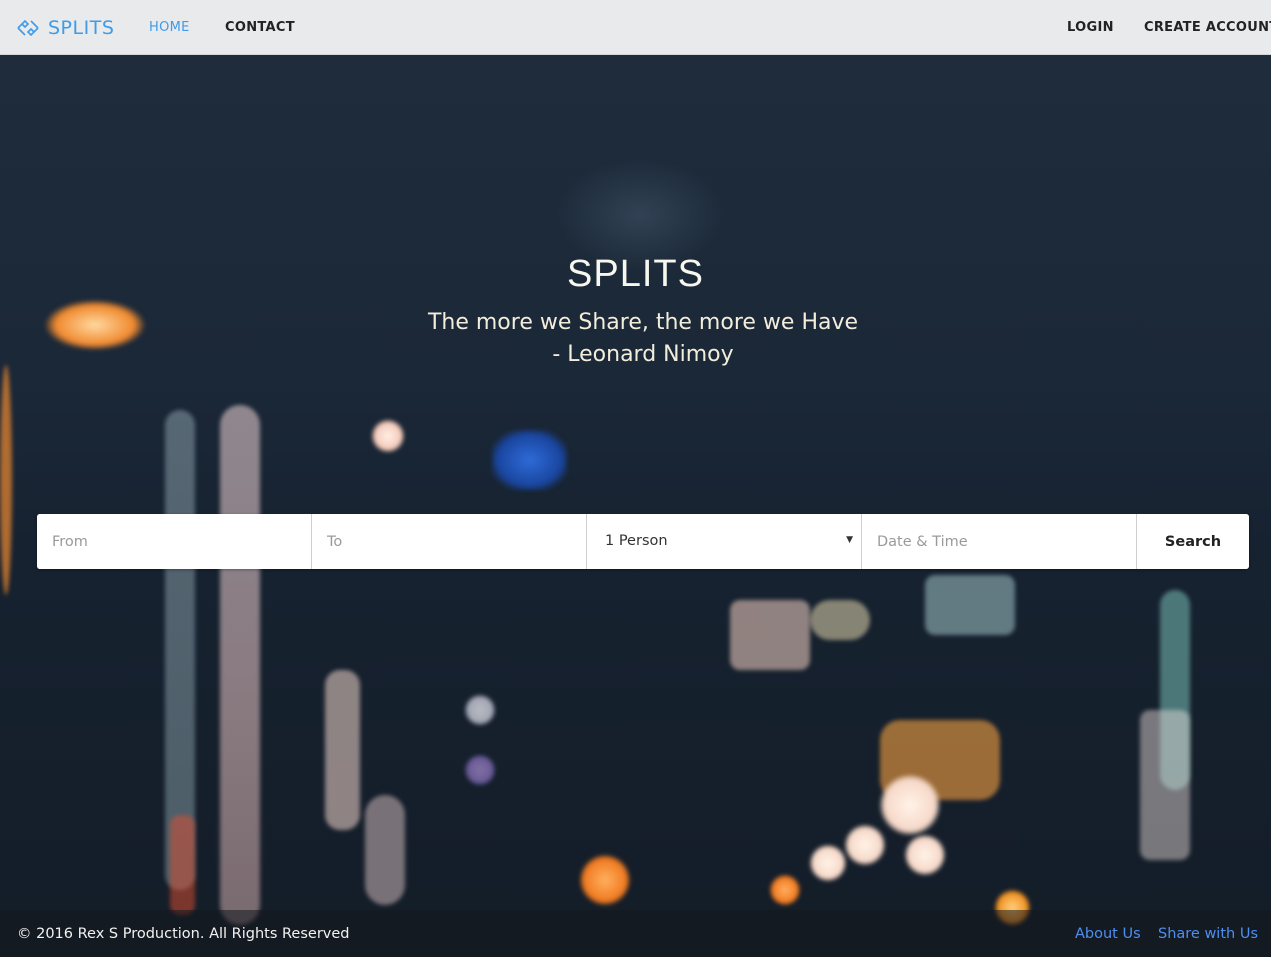 The width and height of the screenshot is (1271, 957). I want to click on hero-quote-author: - Leonard Nimoy, so click(643, 354).